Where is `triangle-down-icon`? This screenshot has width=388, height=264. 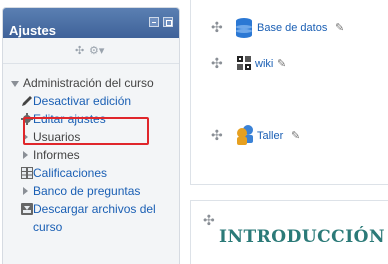
triangle-down-icon is located at coordinates (15, 84).